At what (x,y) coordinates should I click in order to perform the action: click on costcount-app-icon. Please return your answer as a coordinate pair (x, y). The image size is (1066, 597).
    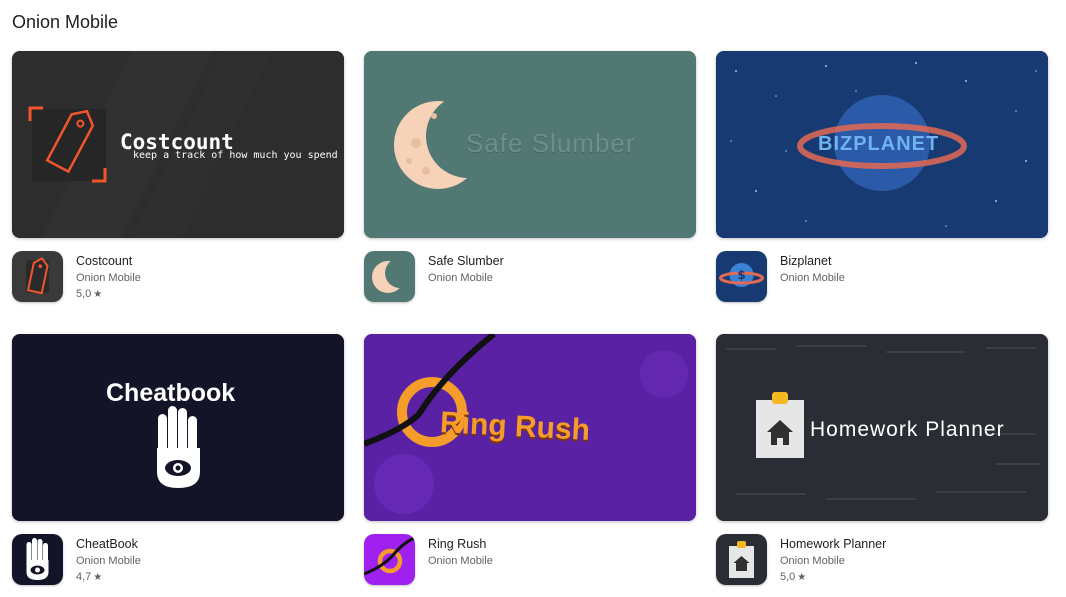
    Looking at the image, I should click on (37, 276).